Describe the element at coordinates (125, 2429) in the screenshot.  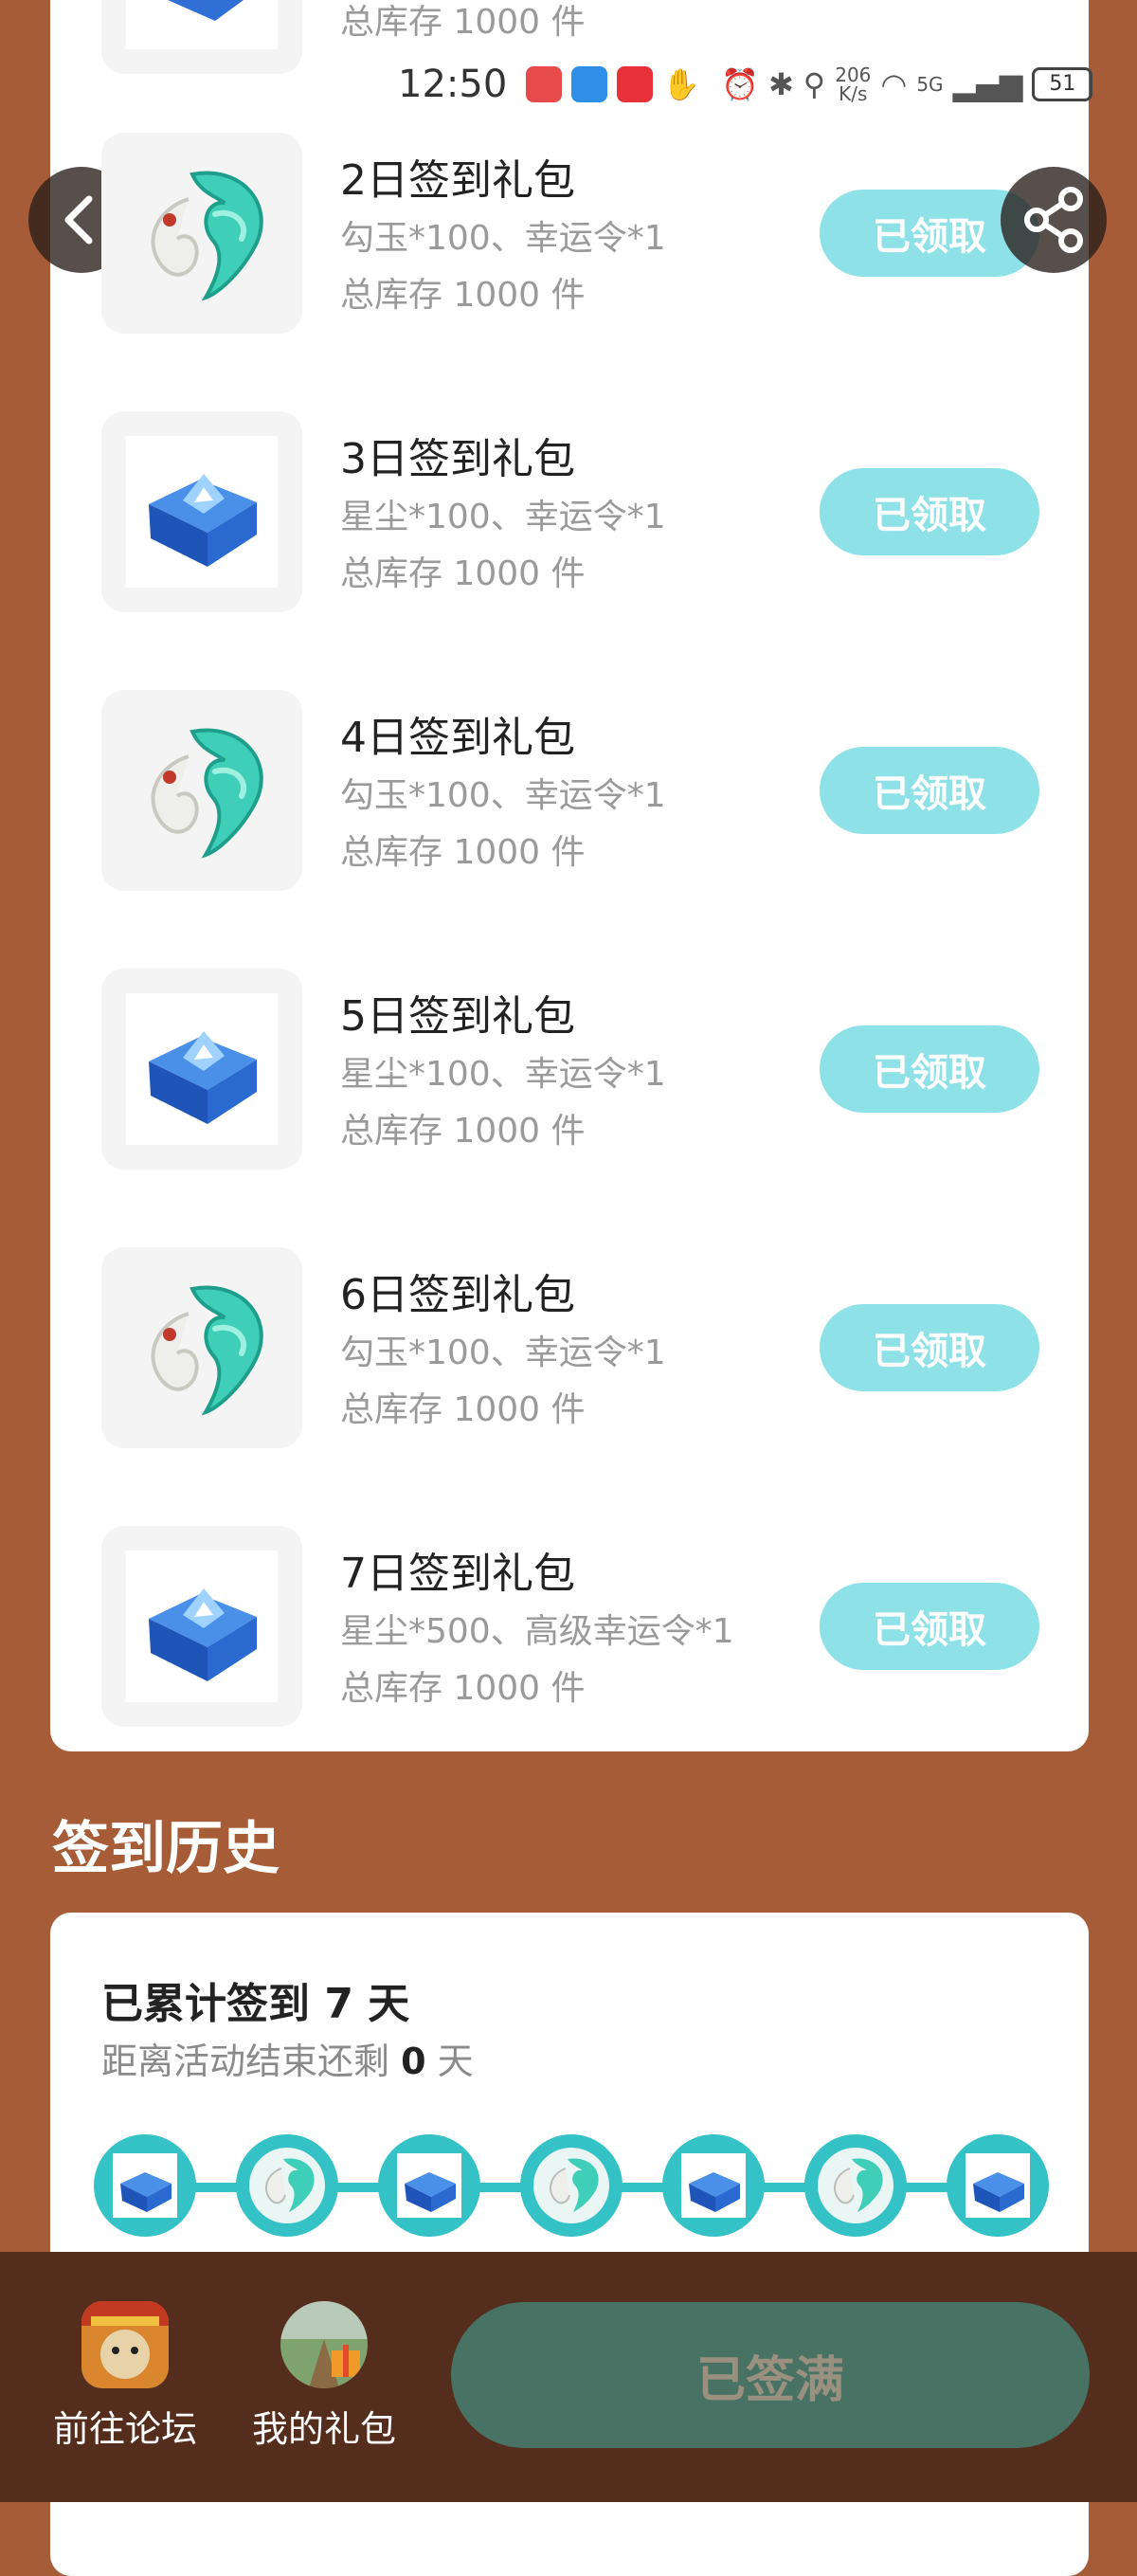
I see `forum-label: 前往论坛` at that location.